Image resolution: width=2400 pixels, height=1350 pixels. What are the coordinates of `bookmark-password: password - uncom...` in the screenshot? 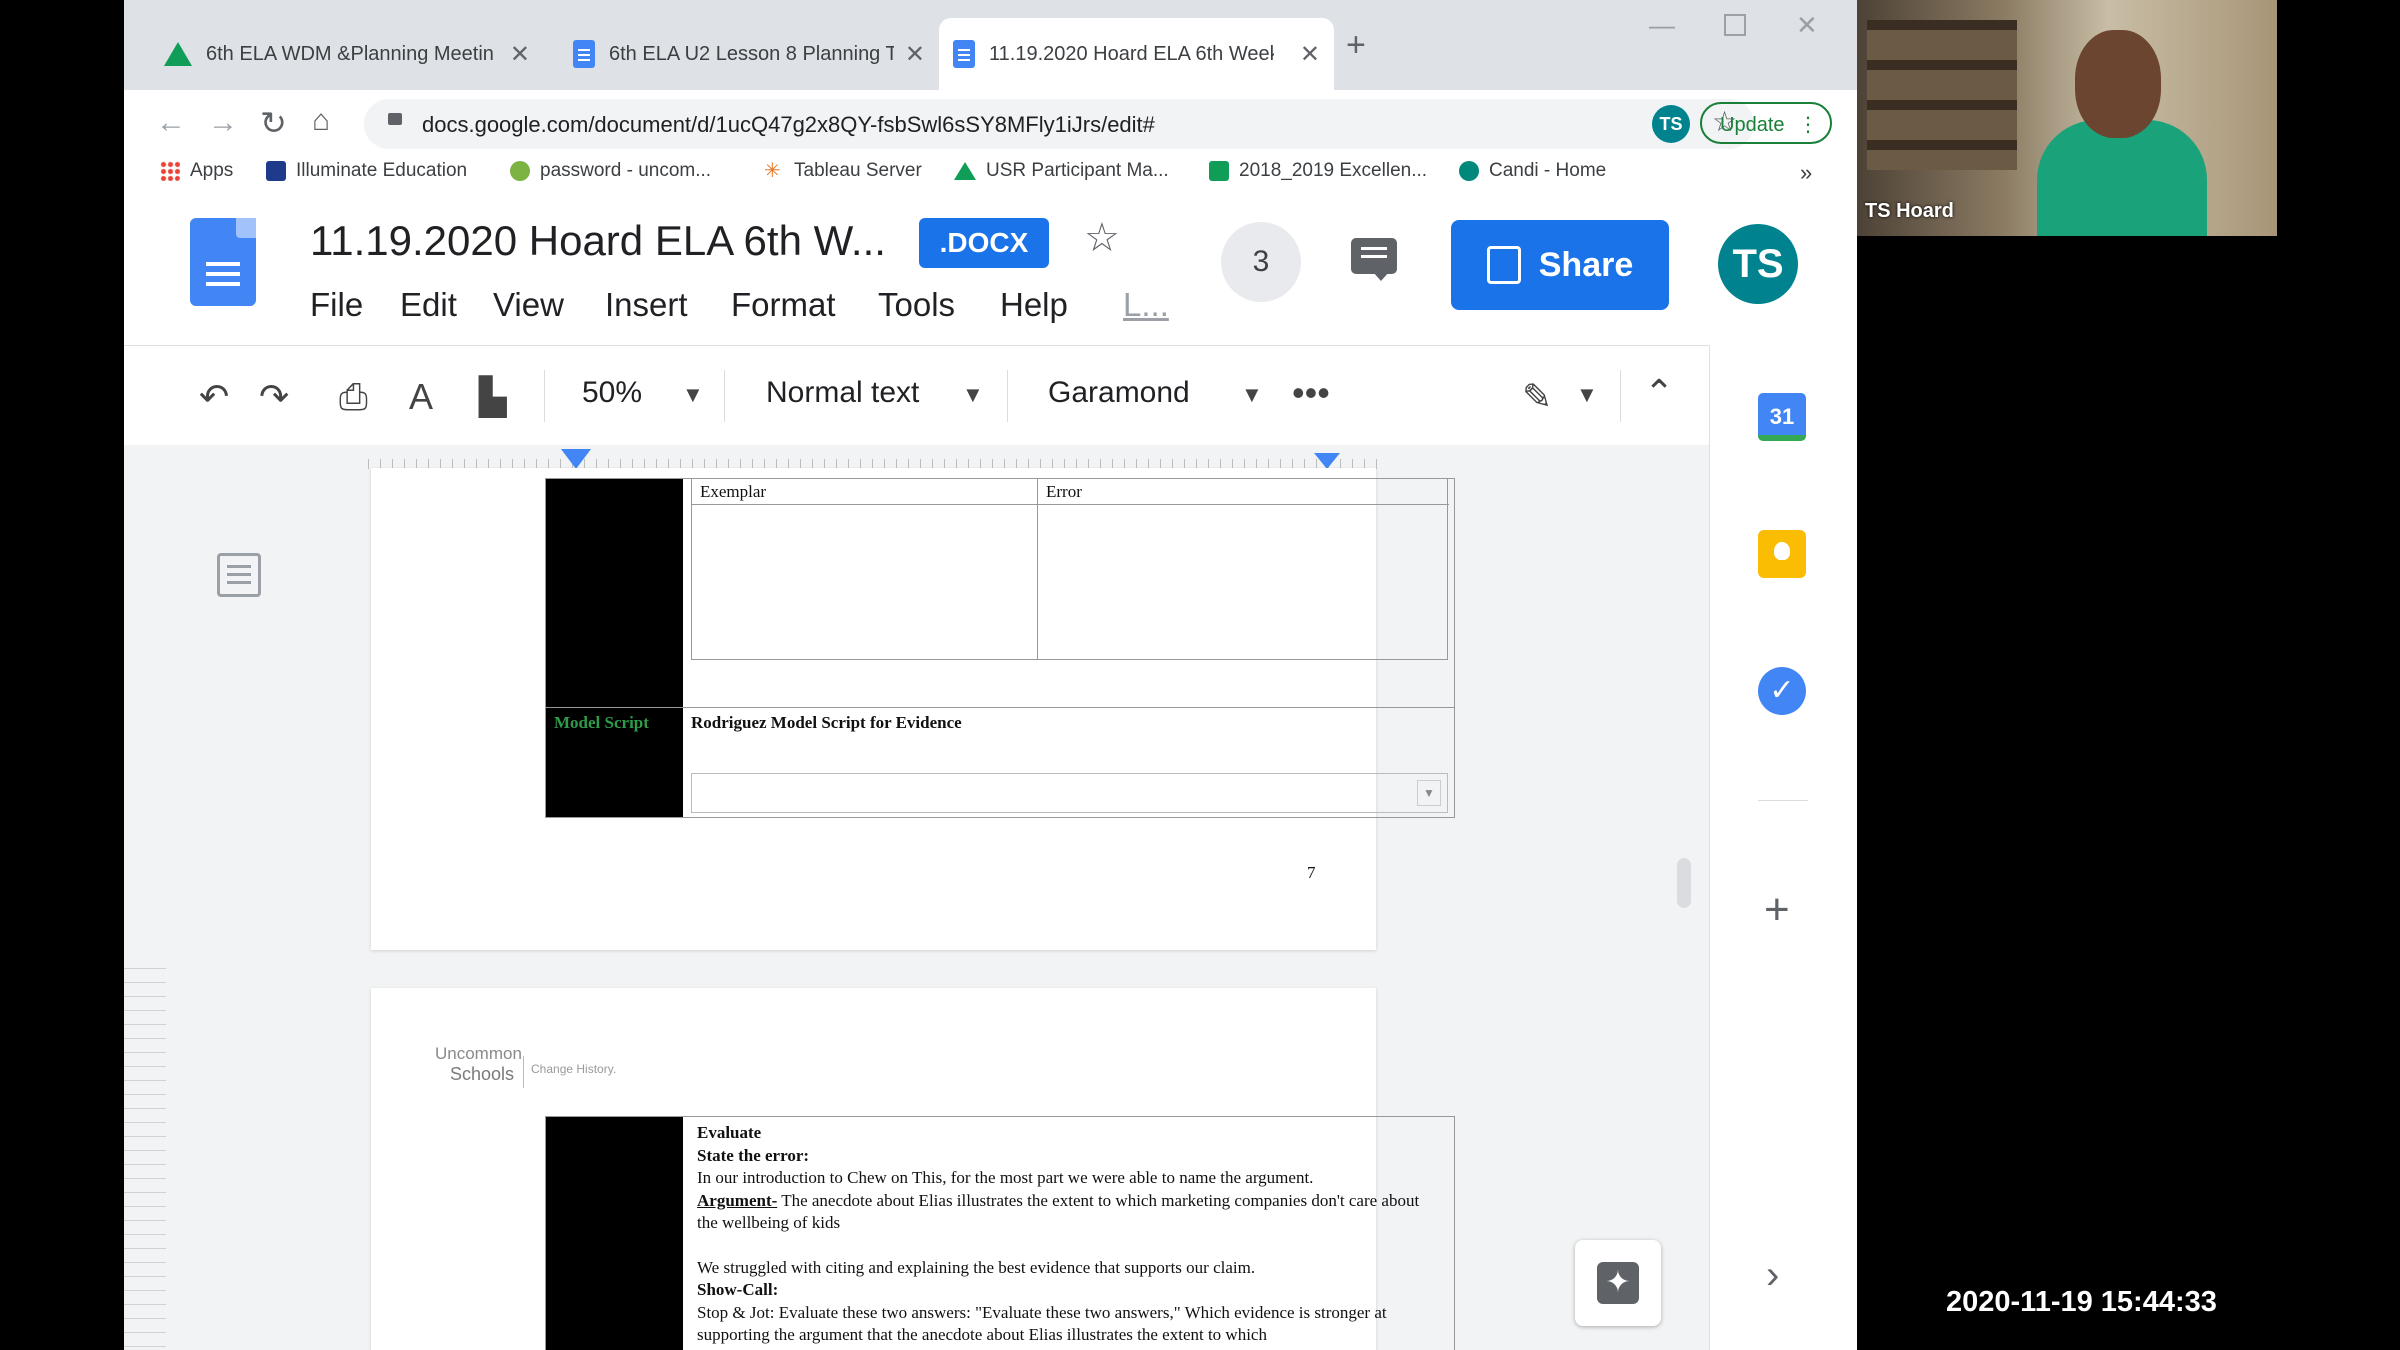 It's located at (610, 171).